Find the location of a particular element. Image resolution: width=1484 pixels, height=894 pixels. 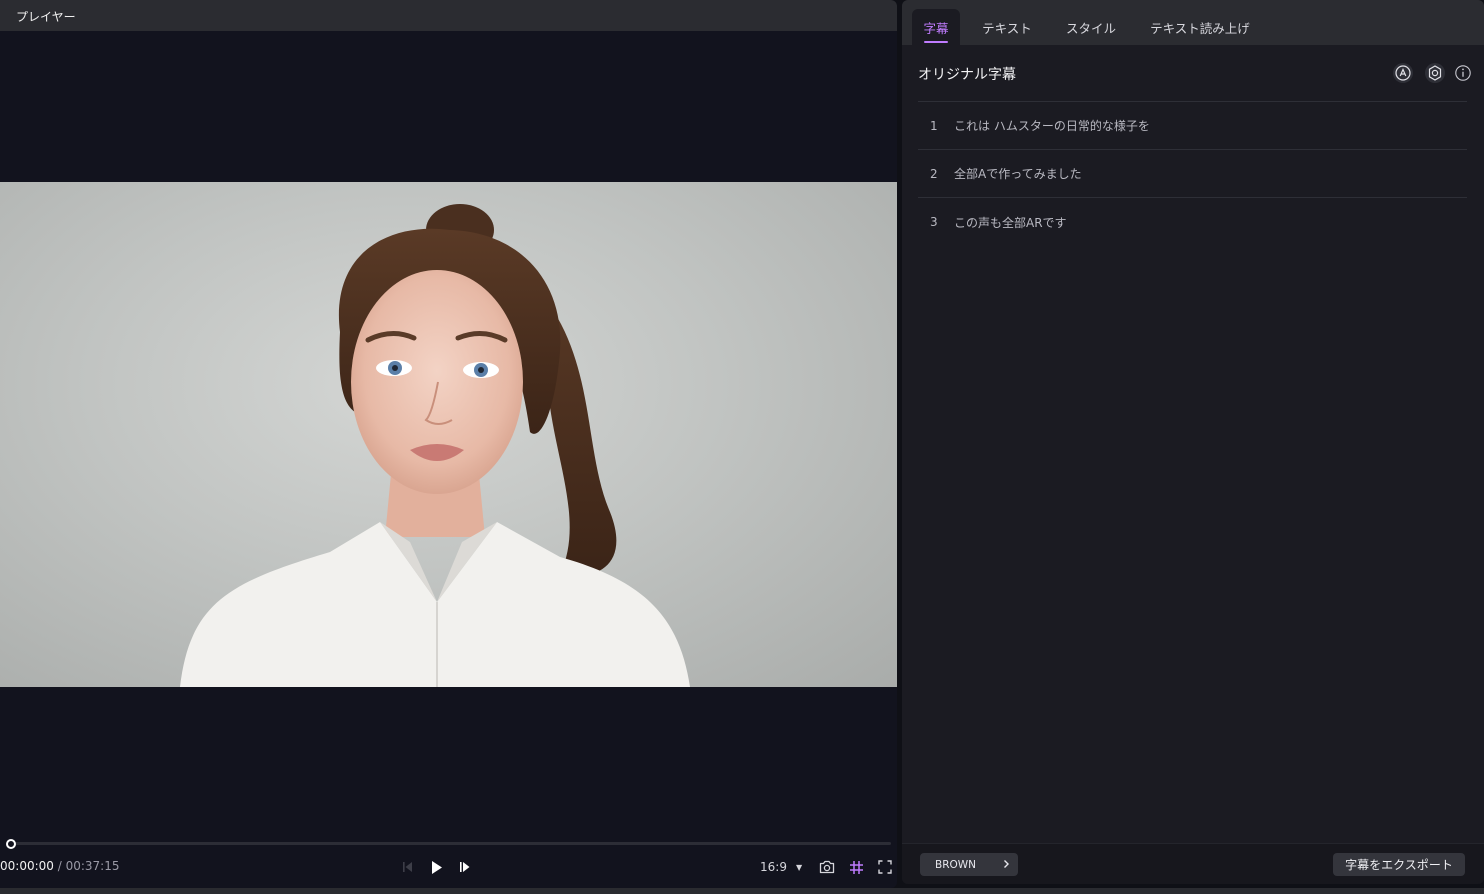

subtitle-index: 3 is located at coordinates (934, 222).